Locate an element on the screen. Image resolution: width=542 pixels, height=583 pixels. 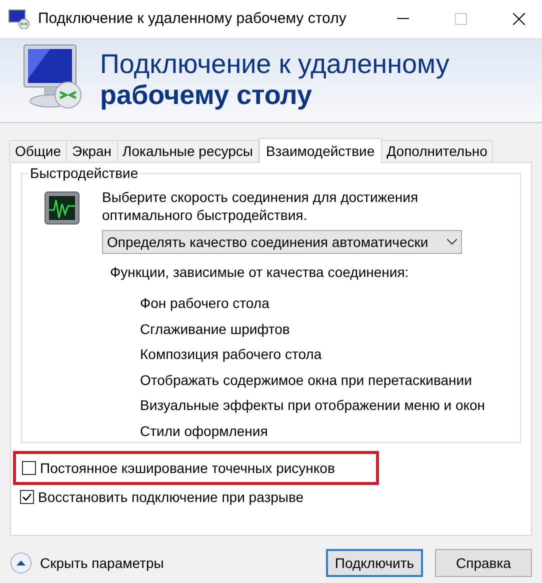
feature-item: Стили оформления is located at coordinates (204, 431).